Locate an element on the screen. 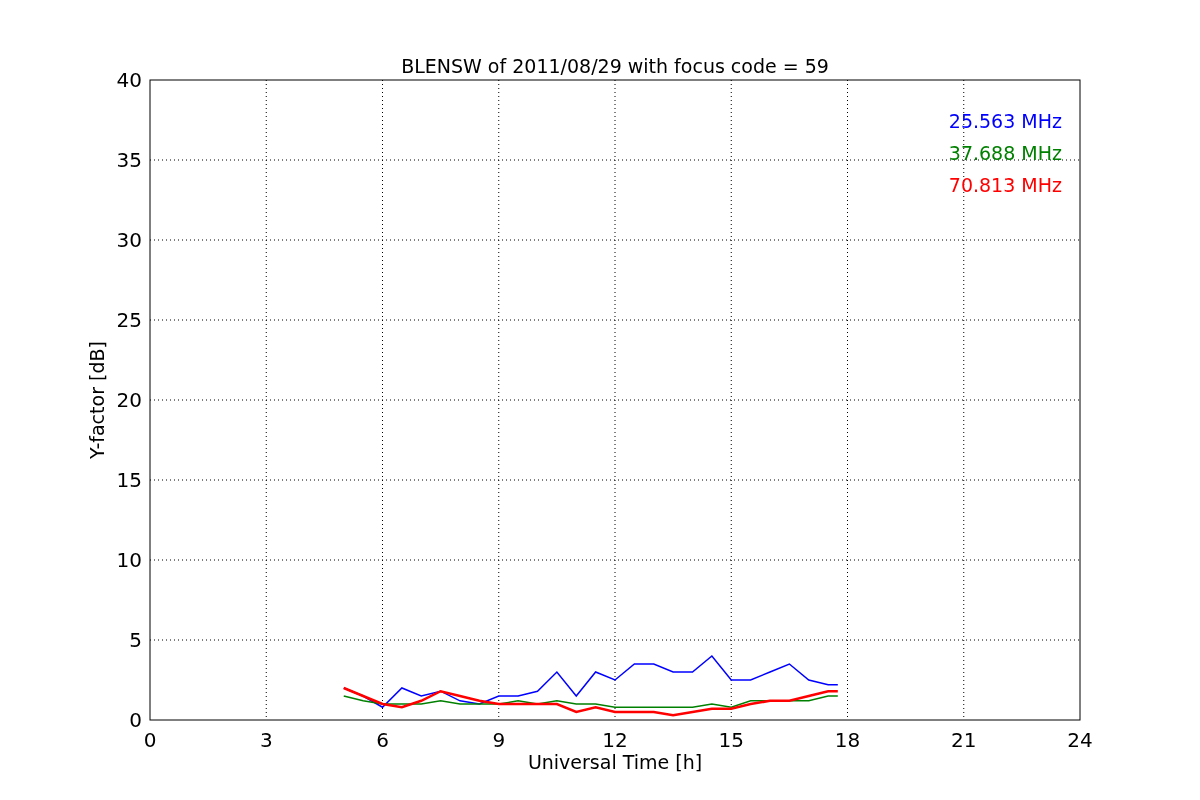 Image resolution: width=1200 pixels, height=800 pixels. y-axis-label: Y-factor [dB] is located at coordinates (97, 400).